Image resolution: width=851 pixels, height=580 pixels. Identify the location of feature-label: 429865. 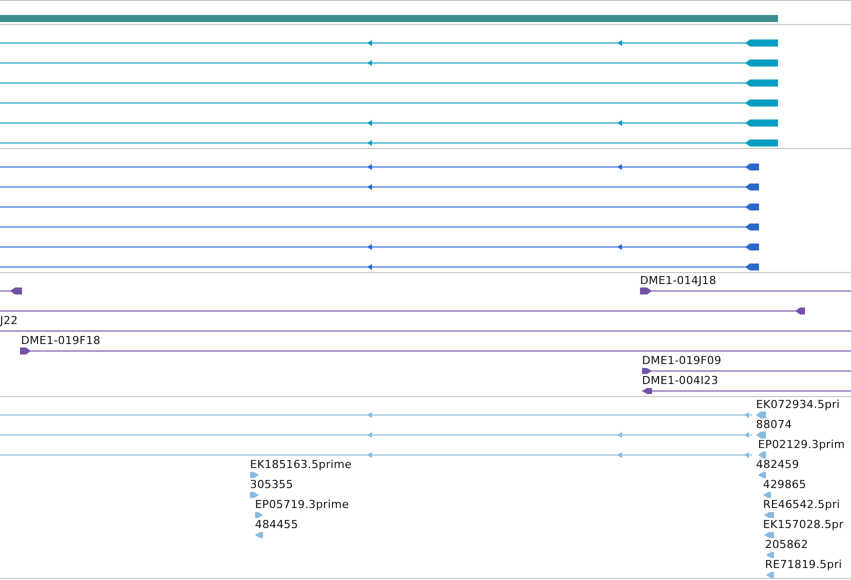
(784, 484).